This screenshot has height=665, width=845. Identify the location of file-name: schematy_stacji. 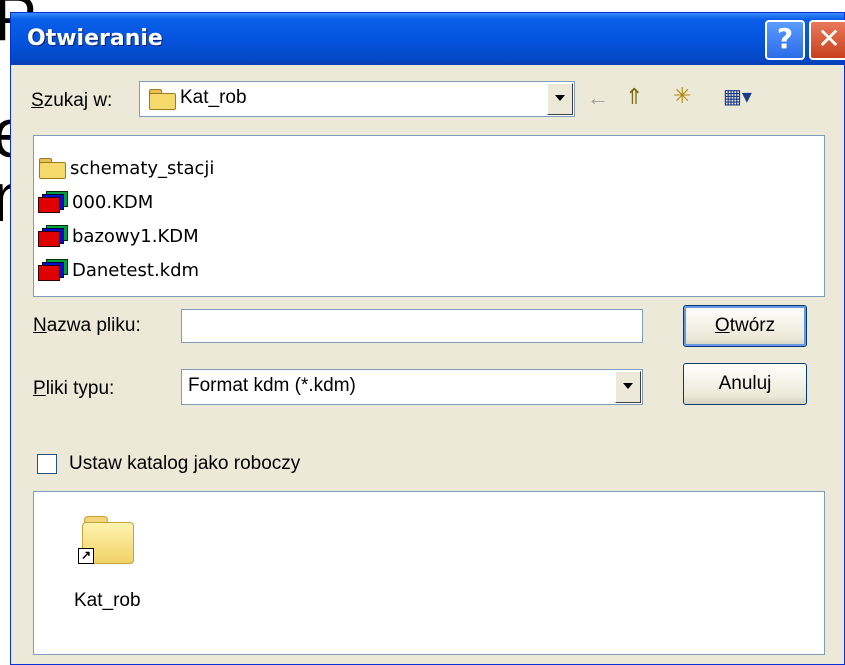
(142, 168).